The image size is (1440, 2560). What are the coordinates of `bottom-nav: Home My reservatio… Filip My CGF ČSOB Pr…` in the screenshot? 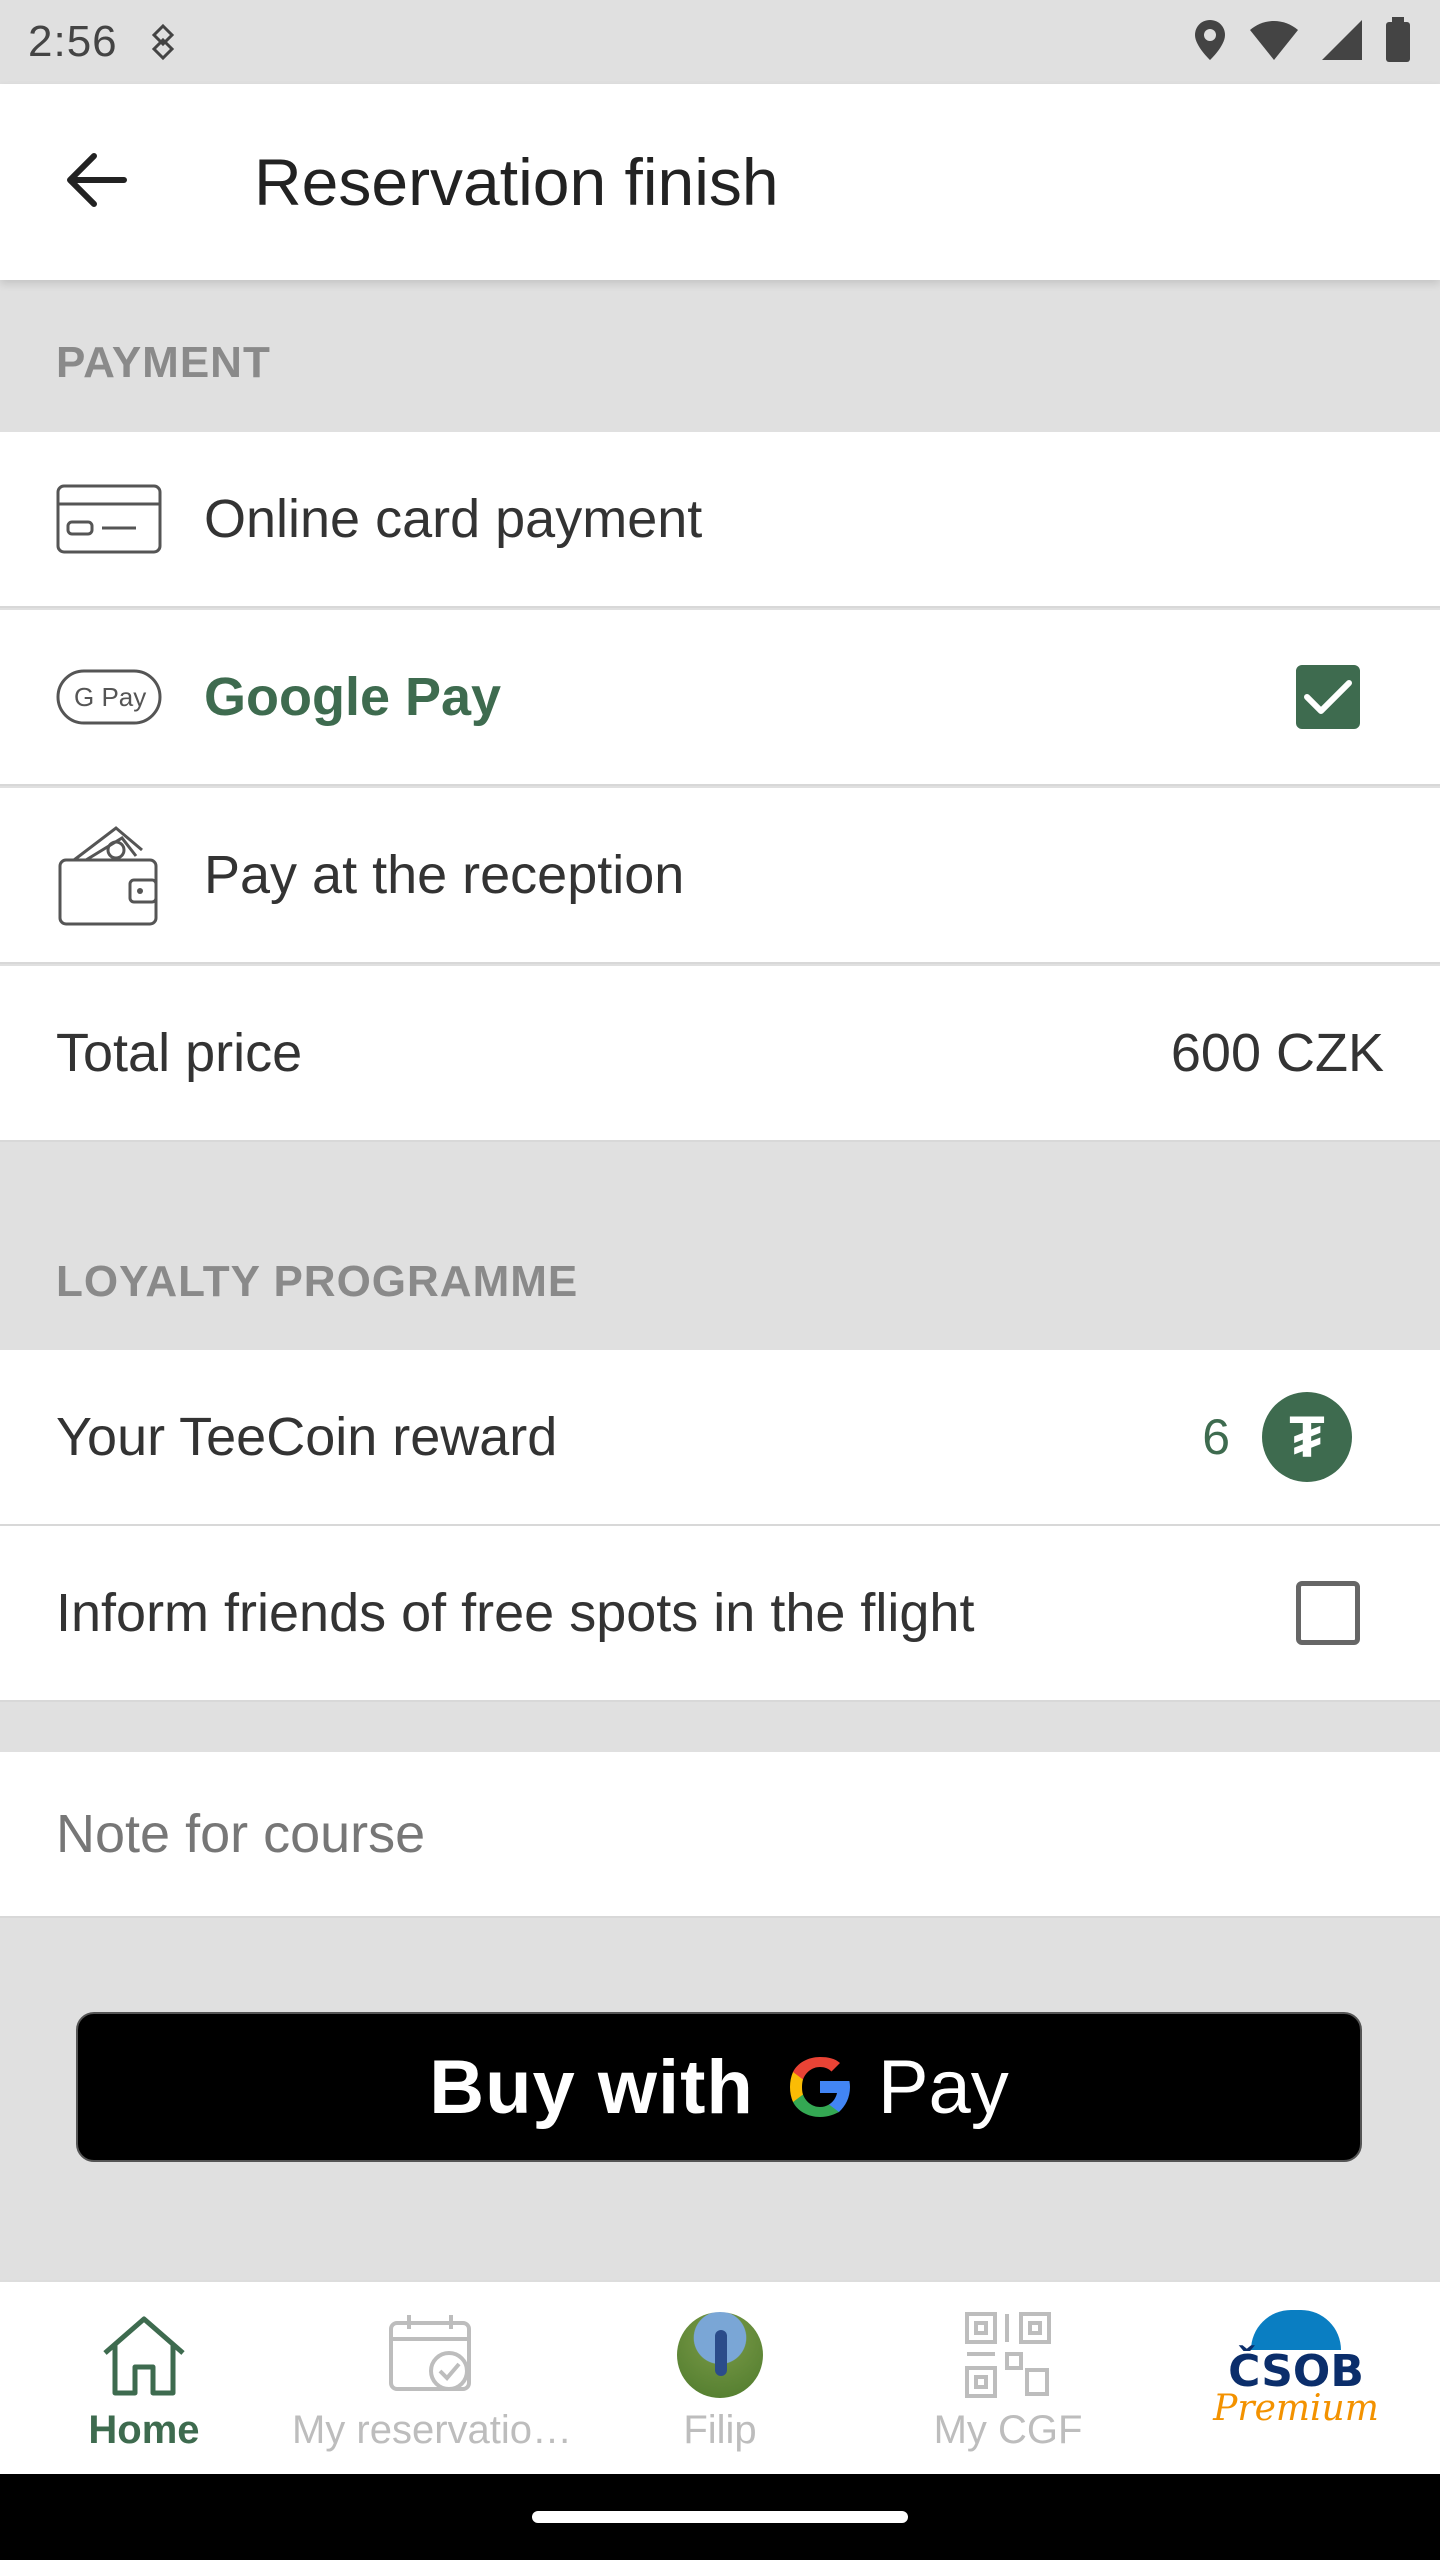 It's located at (720, 2377).